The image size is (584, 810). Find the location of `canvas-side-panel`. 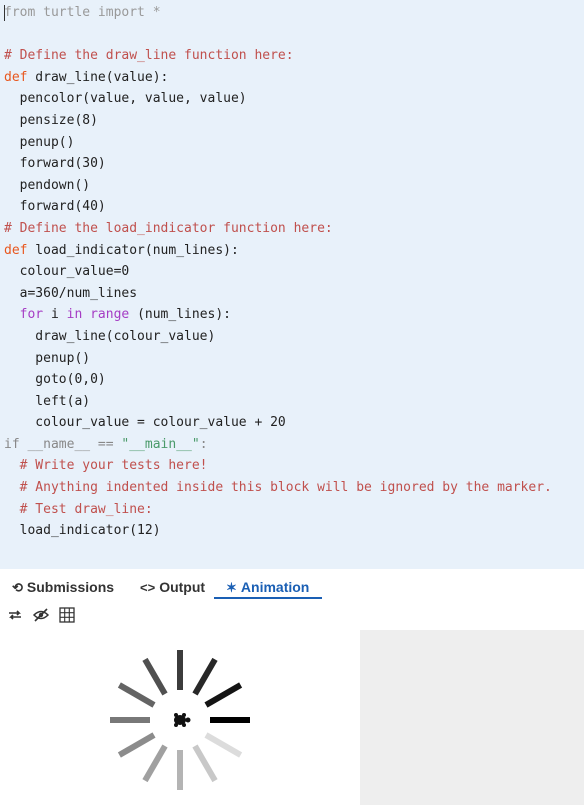

canvas-side-panel is located at coordinates (472, 717).